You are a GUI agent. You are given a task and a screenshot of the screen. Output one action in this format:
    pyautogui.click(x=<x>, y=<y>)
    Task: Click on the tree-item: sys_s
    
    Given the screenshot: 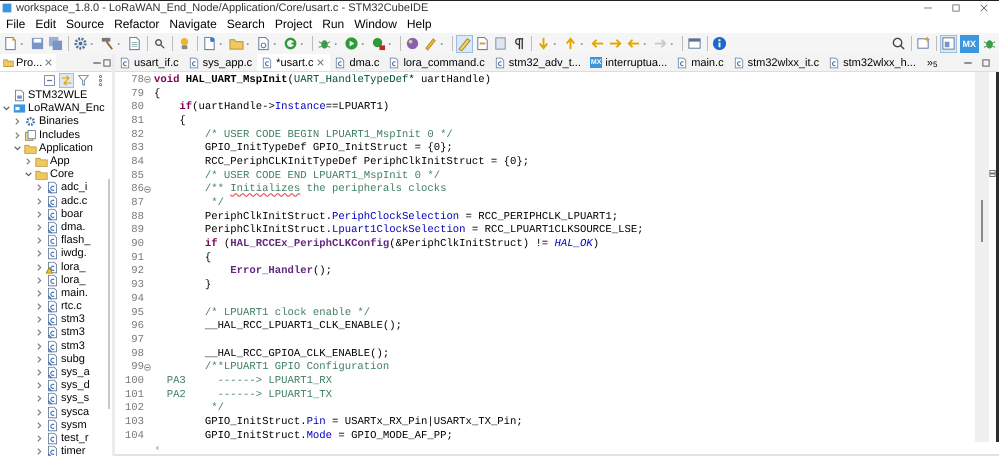 What is the action you would take?
    pyautogui.click(x=75, y=399)
    